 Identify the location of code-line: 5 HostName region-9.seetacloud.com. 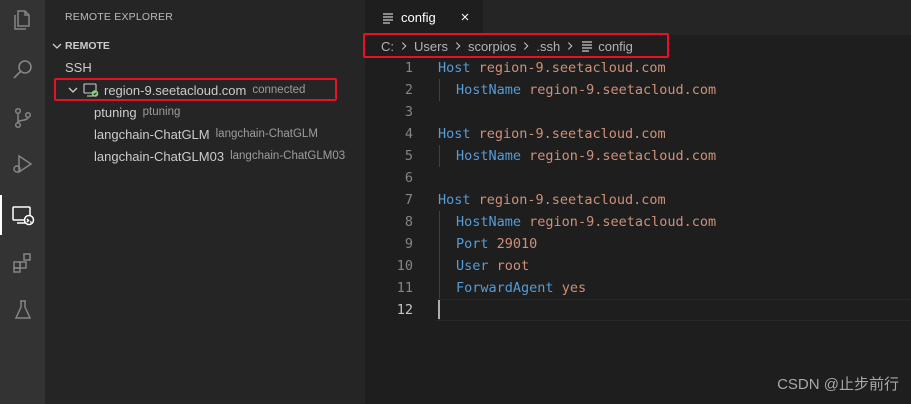
(638, 156).